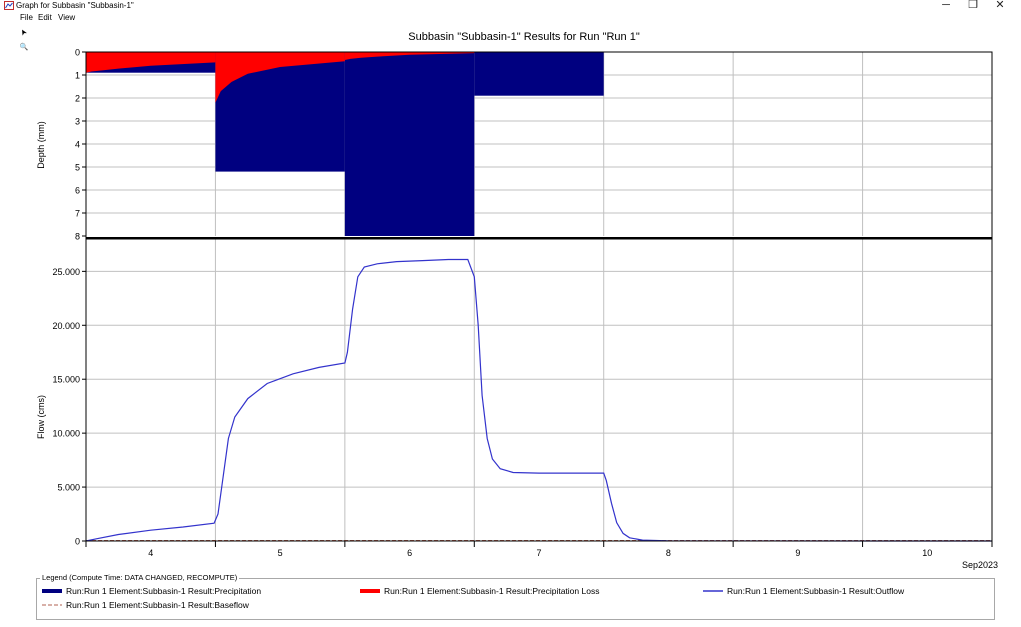  I want to click on depth-tick-label: 1, so click(77, 76).